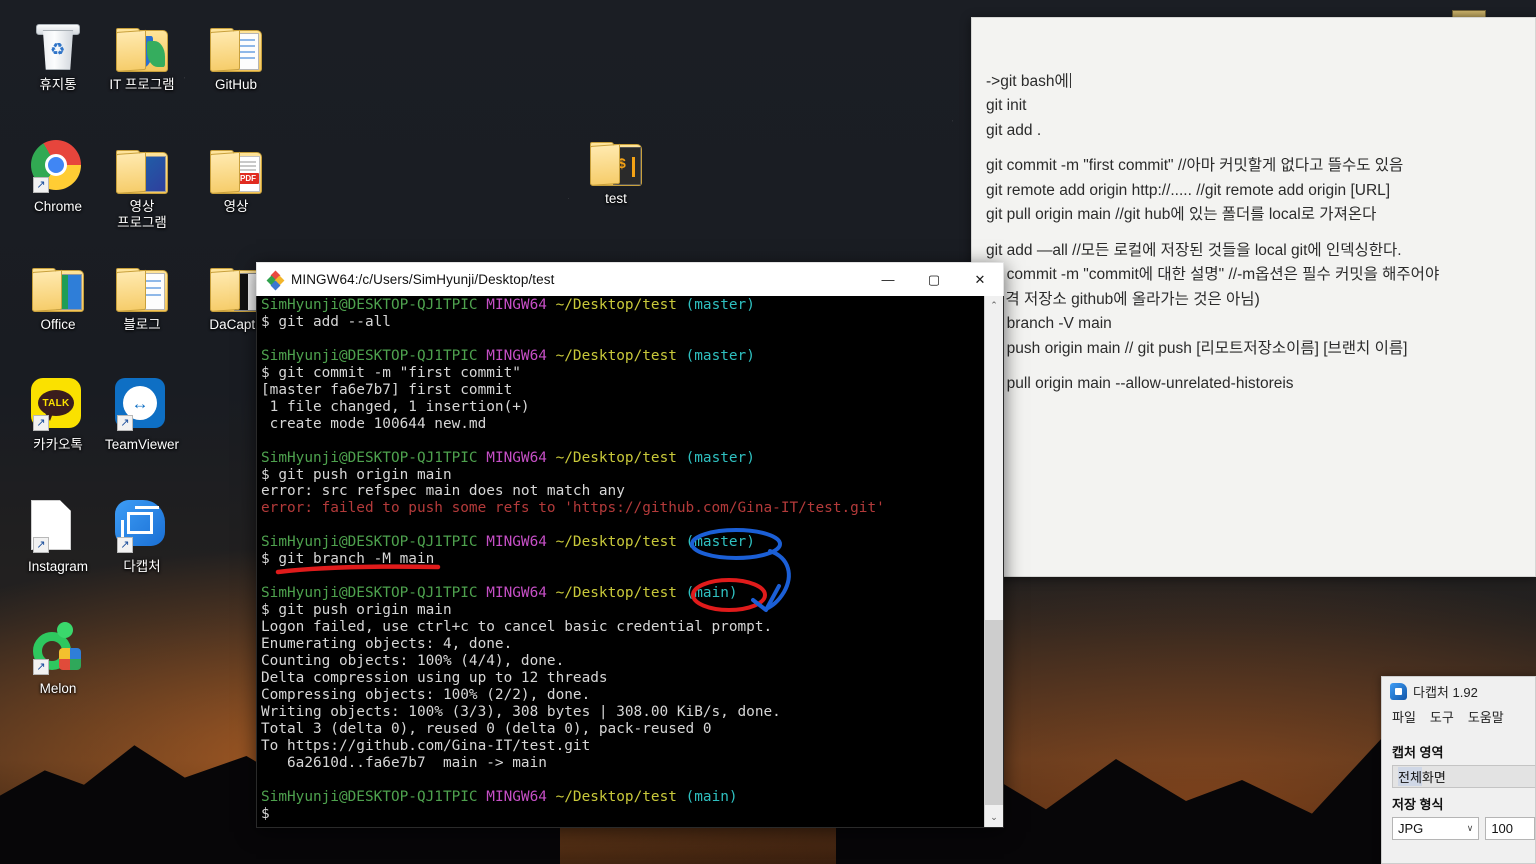 The height and width of the screenshot is (864, 1536). What do you see at coordinates (1398, 691) in the screenshot?
I see `dacapture-logo-icon` at bounding box center [1398, 691].